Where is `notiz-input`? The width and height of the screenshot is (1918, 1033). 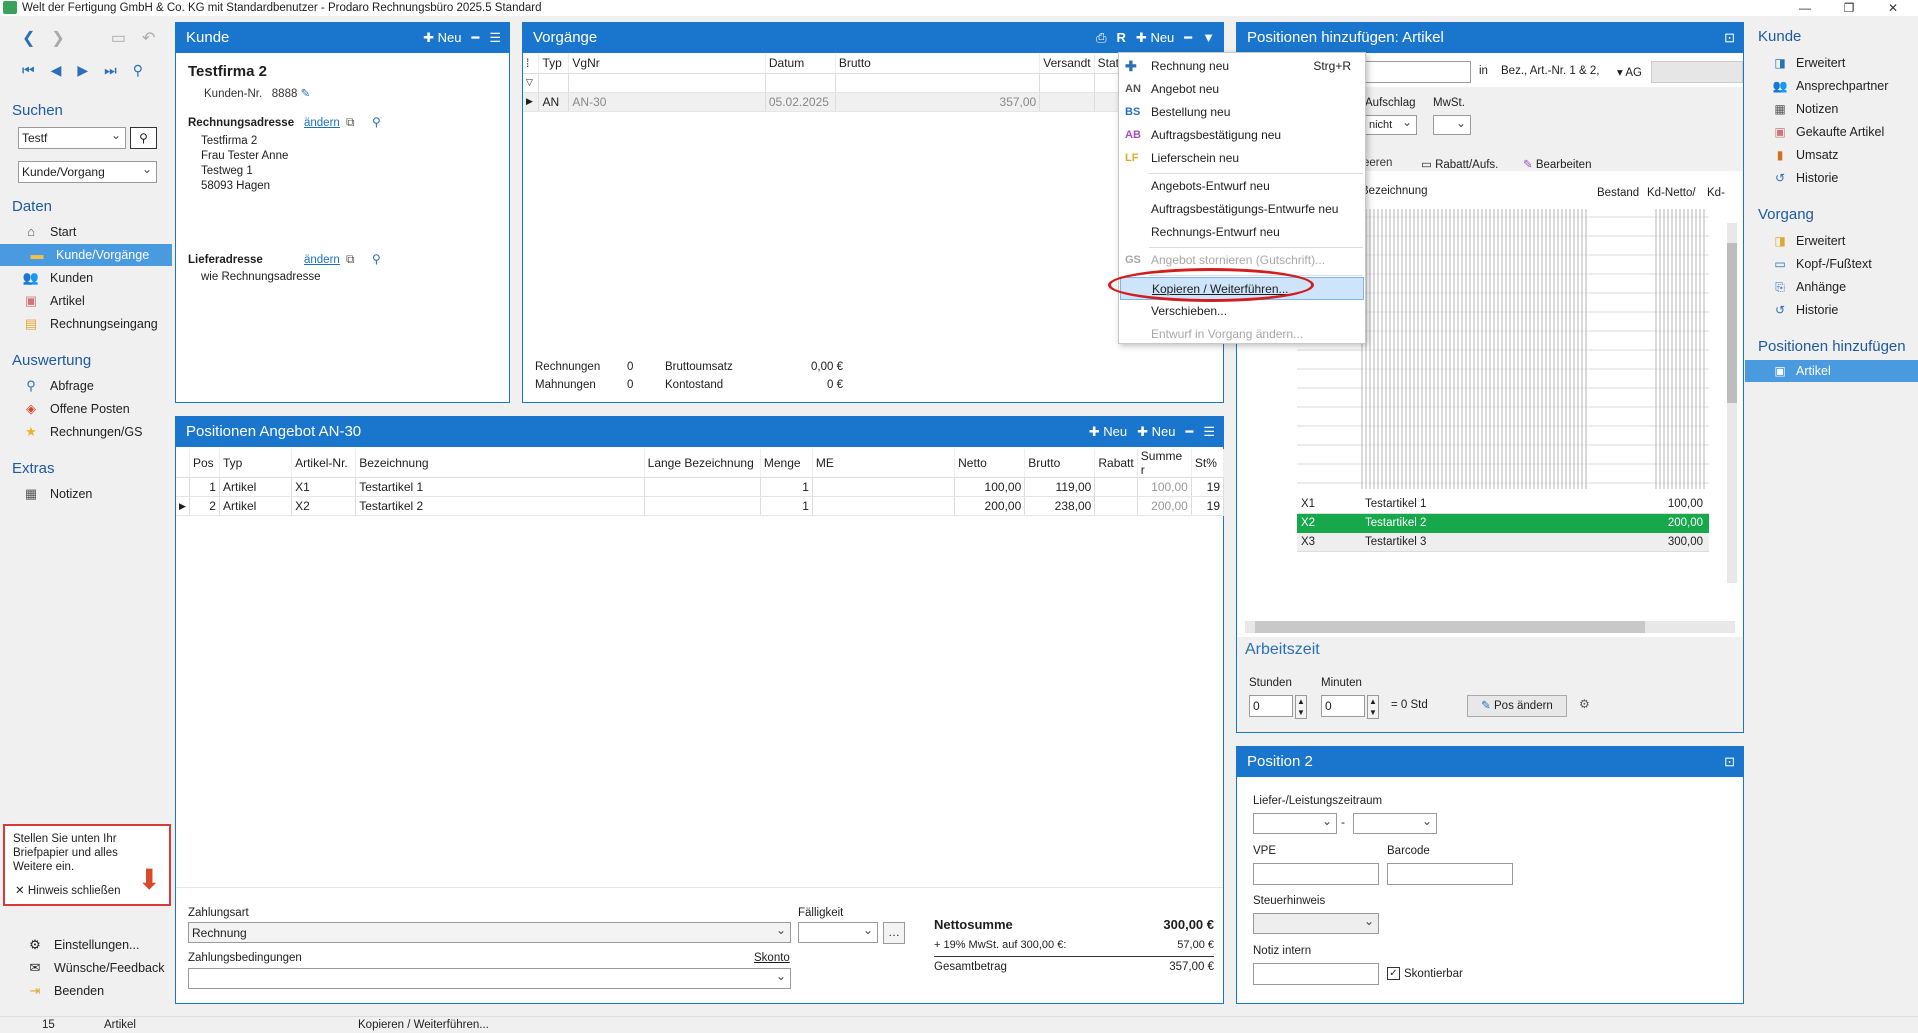
notiz-input is located at coordinates (1316, 974).